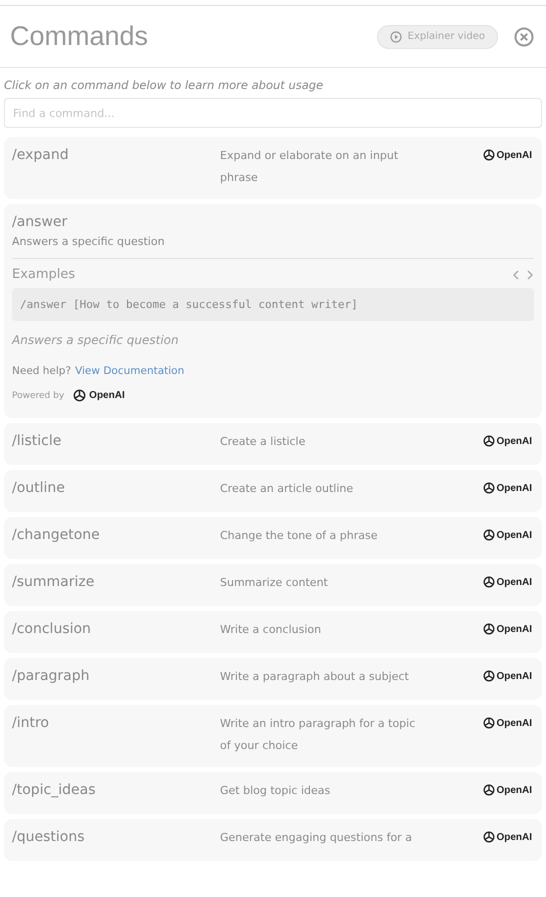  I want to click on command-row: /paragraph Write a paragraph about a subject OpenAI, so click(273, 679).